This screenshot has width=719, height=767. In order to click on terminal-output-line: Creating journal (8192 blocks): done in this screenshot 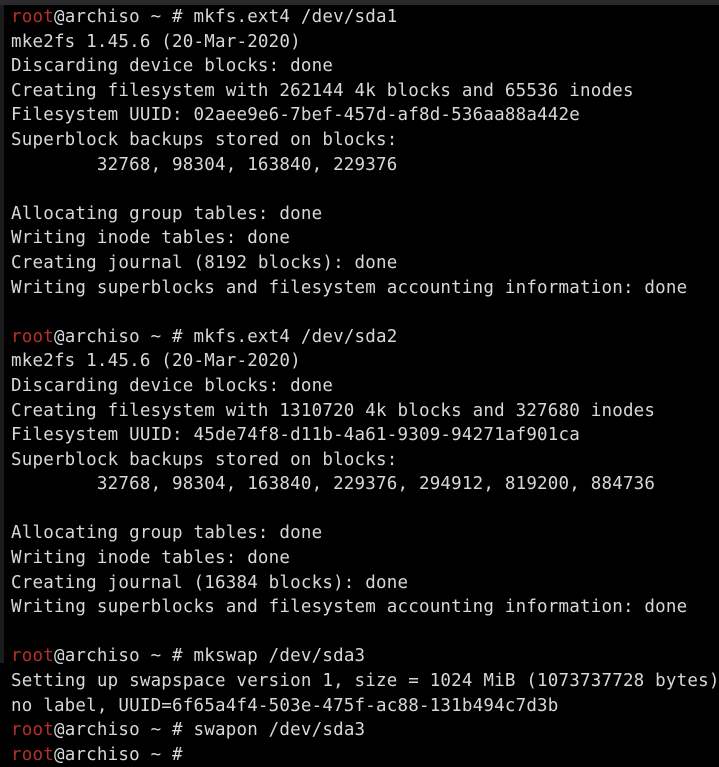, I will do `click(204, 262)`.